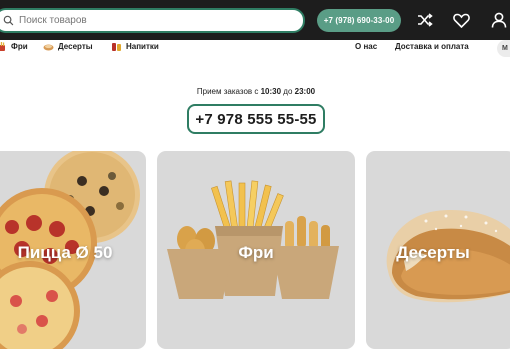 Image resolution: width=510 pixels, height=355 pixels. I want to click on hours-from: 10:30, so click(271, 91).